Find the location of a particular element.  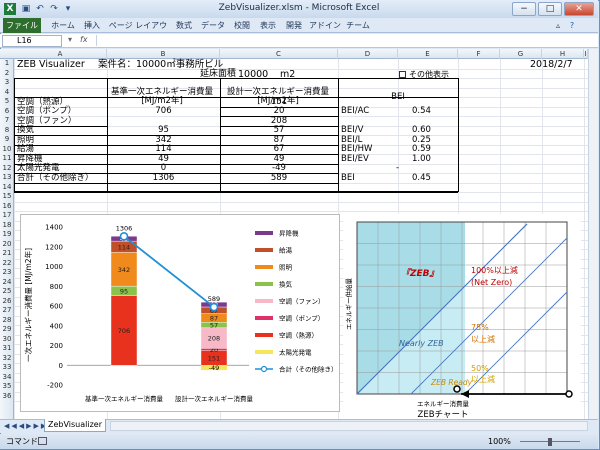

minimize-button: − is located at coordinates (524, 9).